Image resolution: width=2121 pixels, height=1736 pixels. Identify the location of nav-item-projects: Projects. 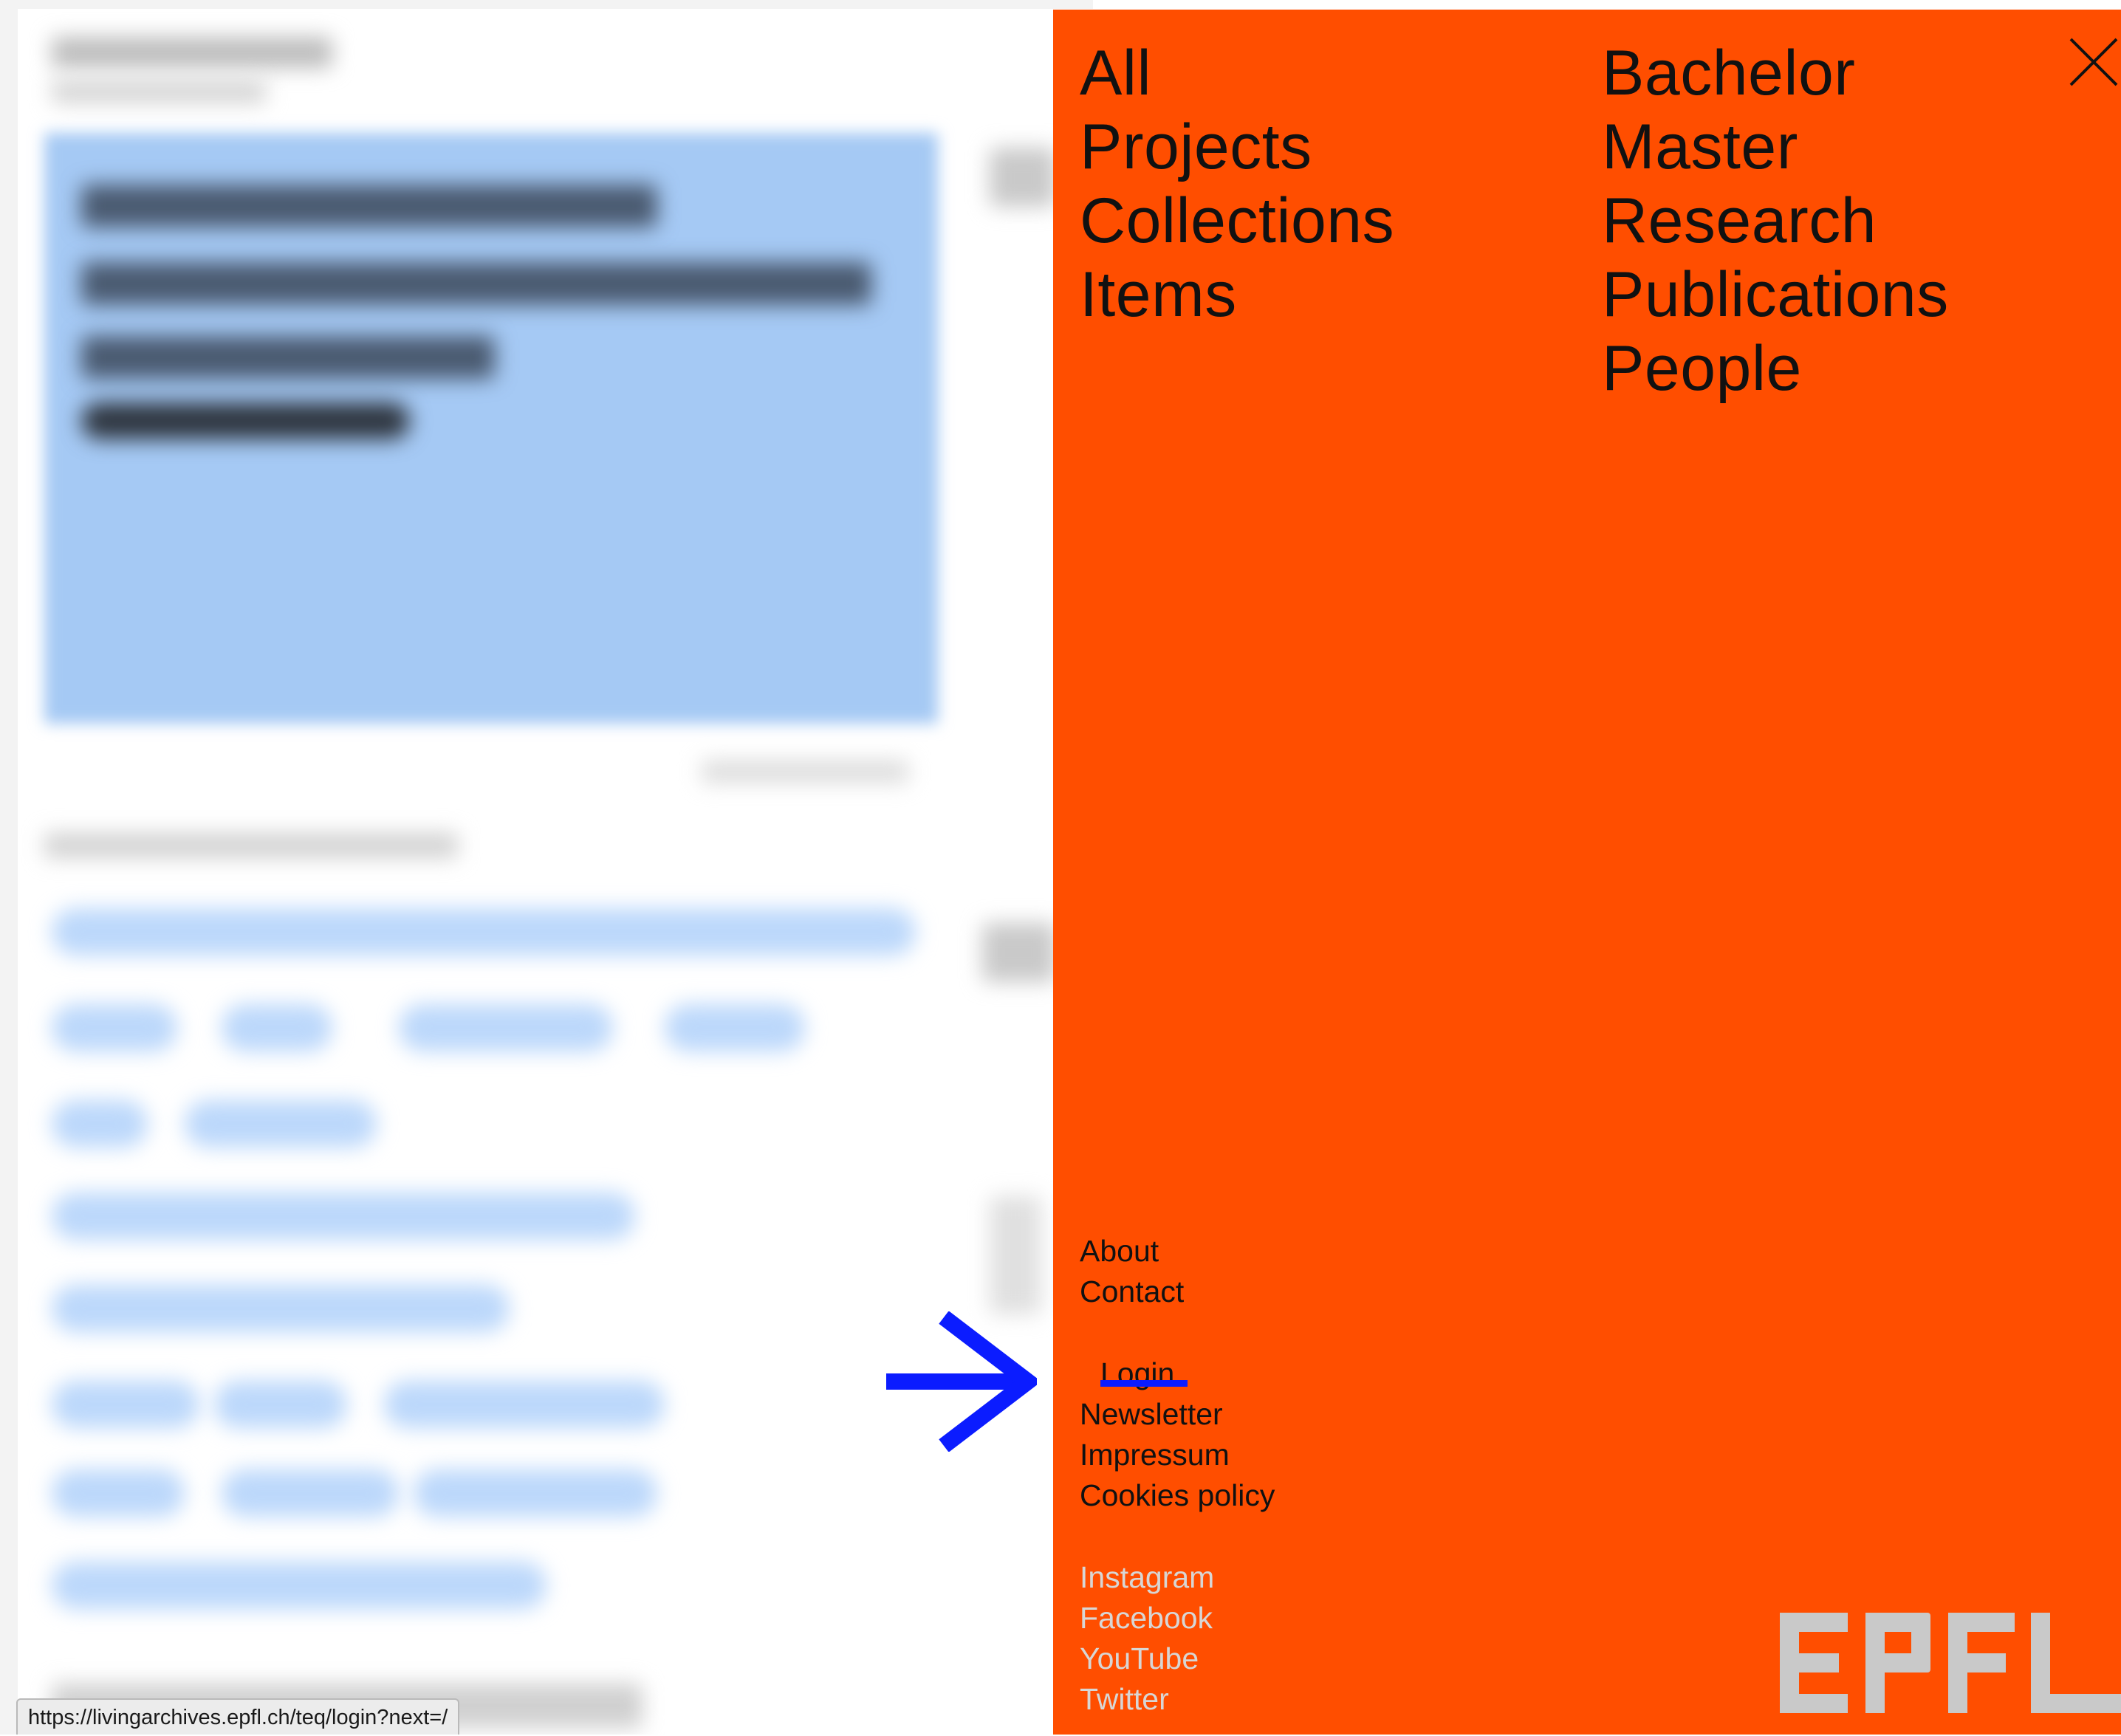
(1237, 147).